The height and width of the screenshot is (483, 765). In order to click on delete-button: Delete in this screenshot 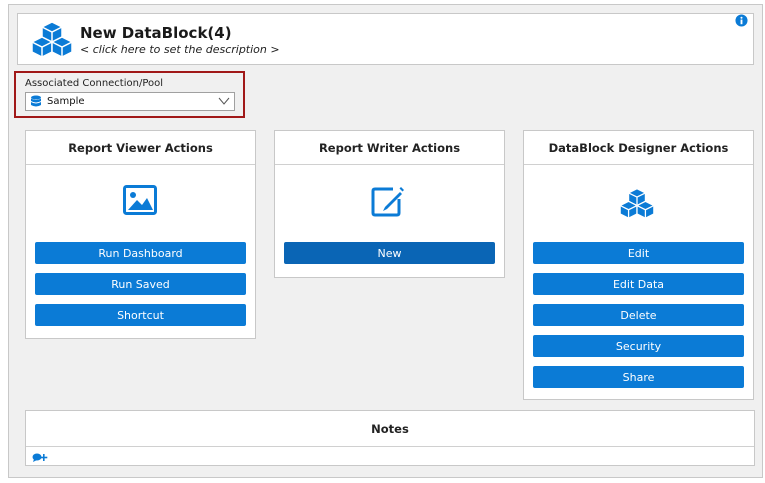, I will do `click(638, 315)`.